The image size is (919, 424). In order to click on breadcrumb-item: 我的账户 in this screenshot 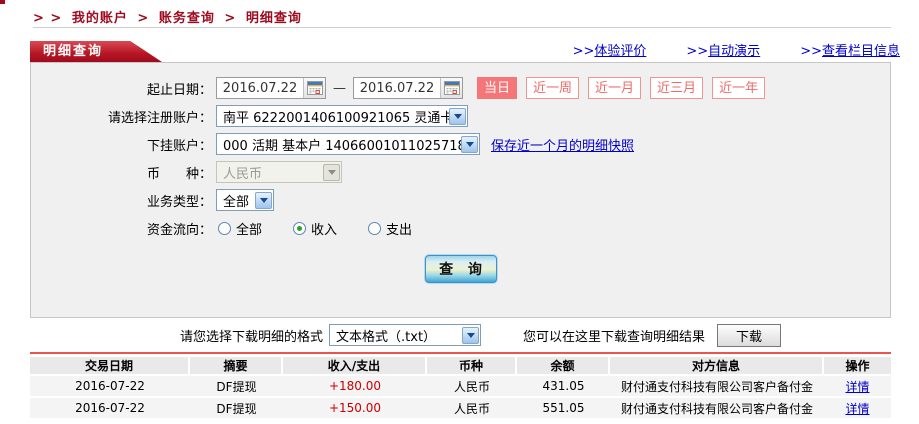, I will do `click(100, 18)`.